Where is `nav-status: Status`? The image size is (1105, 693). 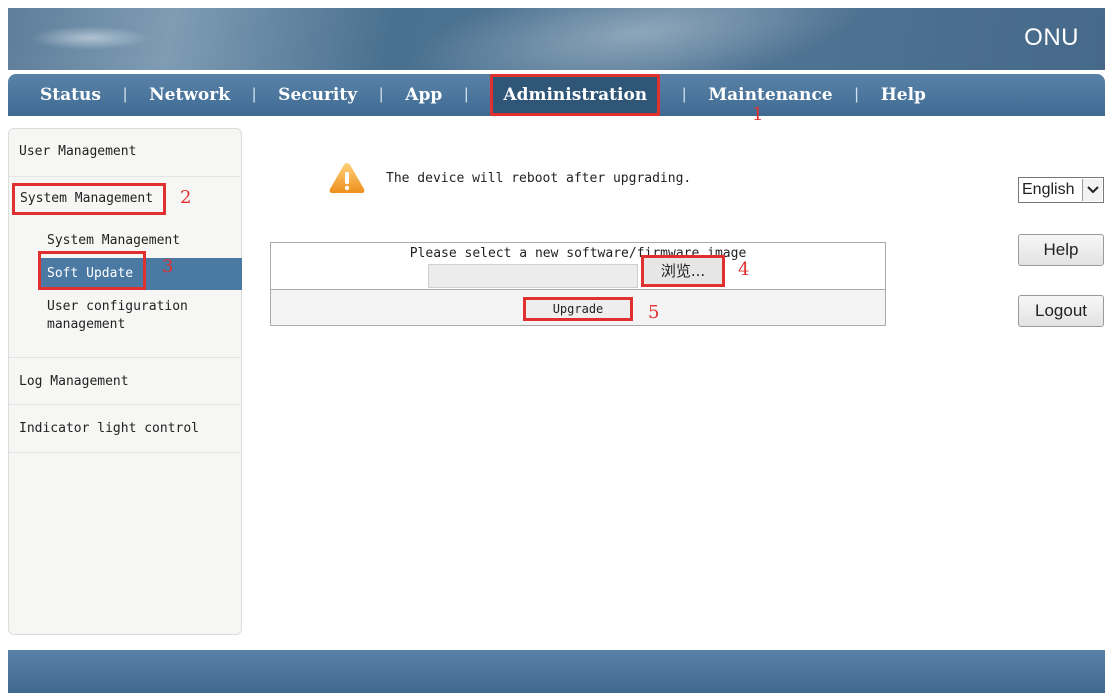 nav-status: Status is located at coordinates (70, 95).